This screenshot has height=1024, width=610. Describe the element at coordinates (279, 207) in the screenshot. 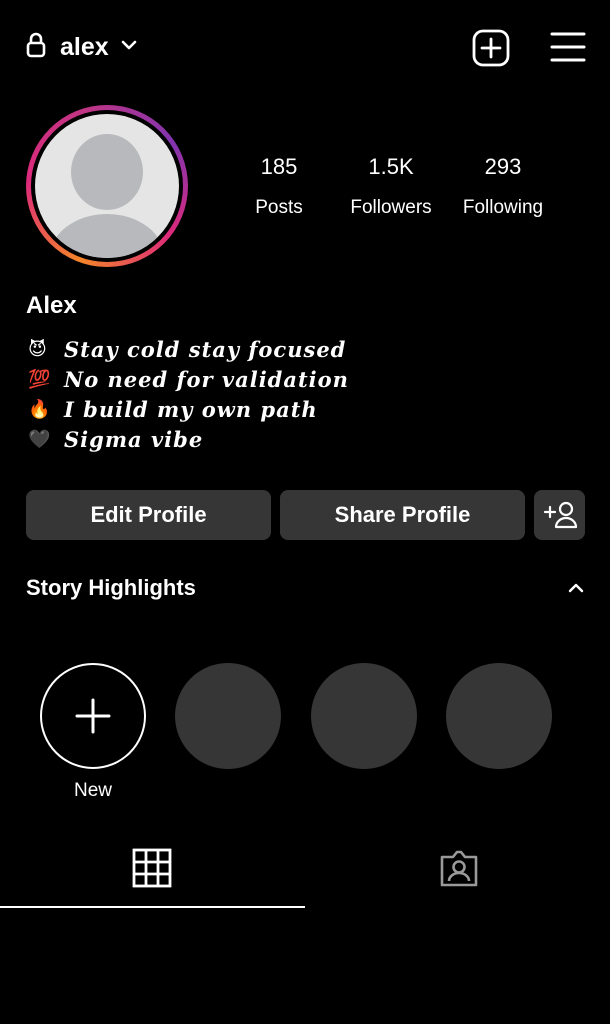

I see `posts-label: Posts` at that location.